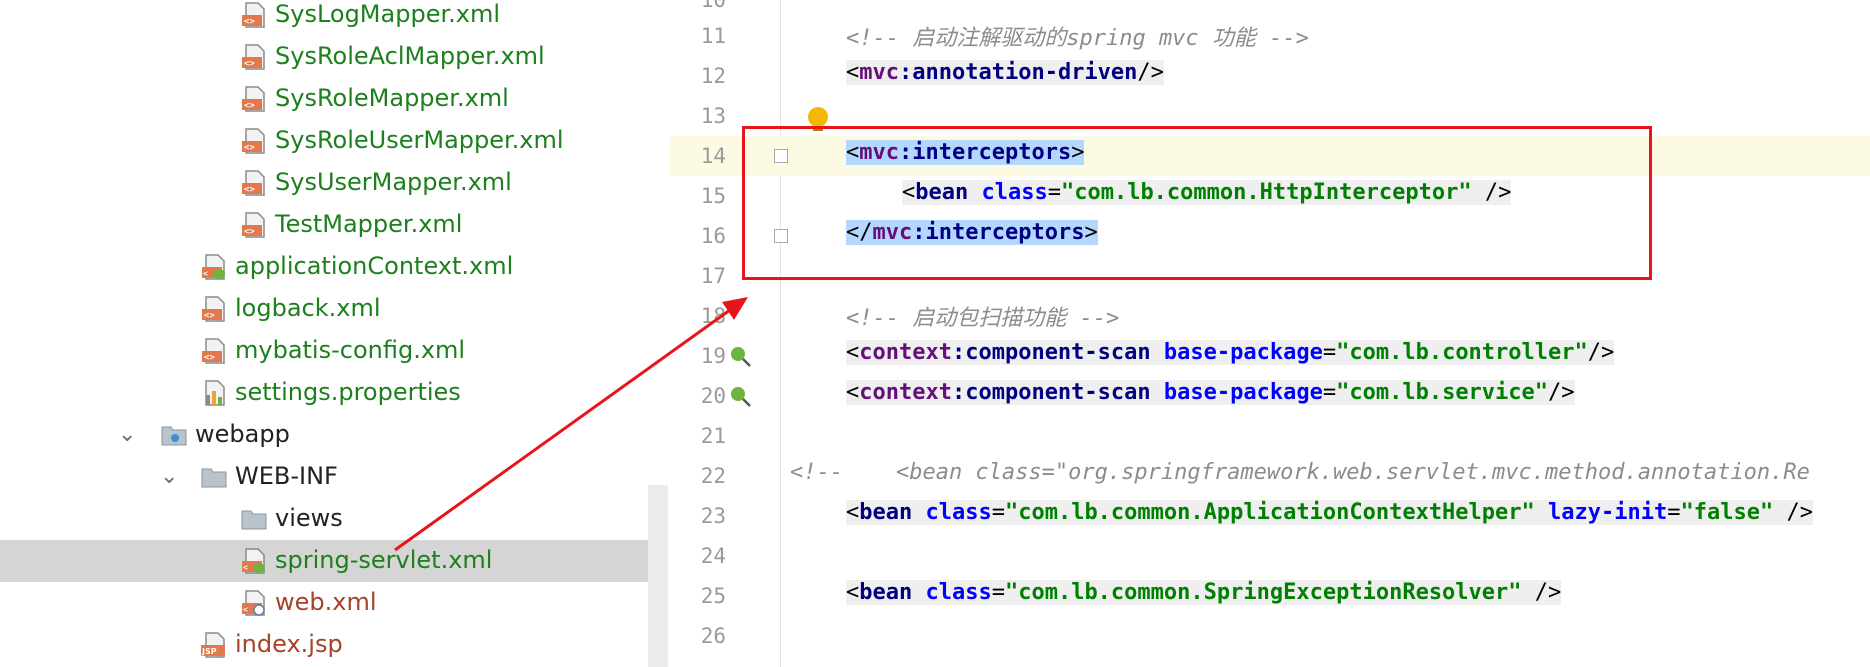  I want to click on tree-item-web-inf: ⌄ WEB-INF, so click(334, 477).